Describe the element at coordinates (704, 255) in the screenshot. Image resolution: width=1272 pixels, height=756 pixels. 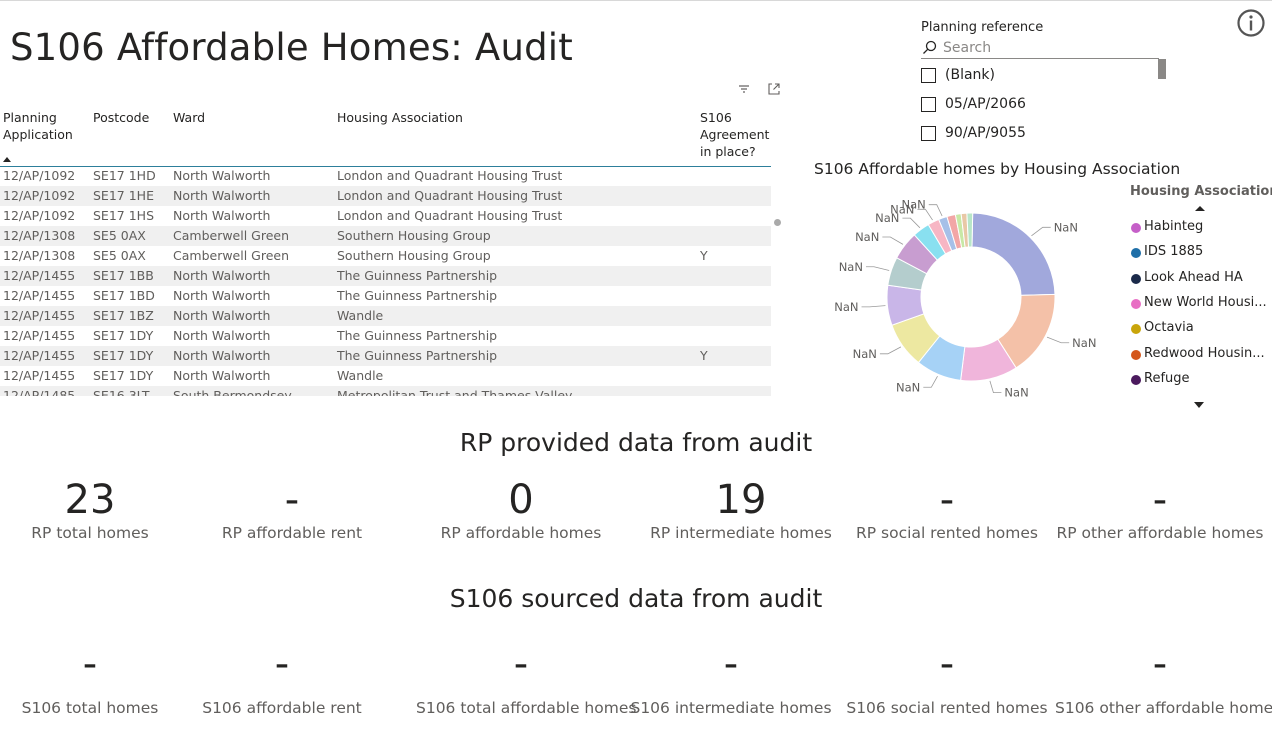
I see `cell-s106-agreement: Y` at that location.